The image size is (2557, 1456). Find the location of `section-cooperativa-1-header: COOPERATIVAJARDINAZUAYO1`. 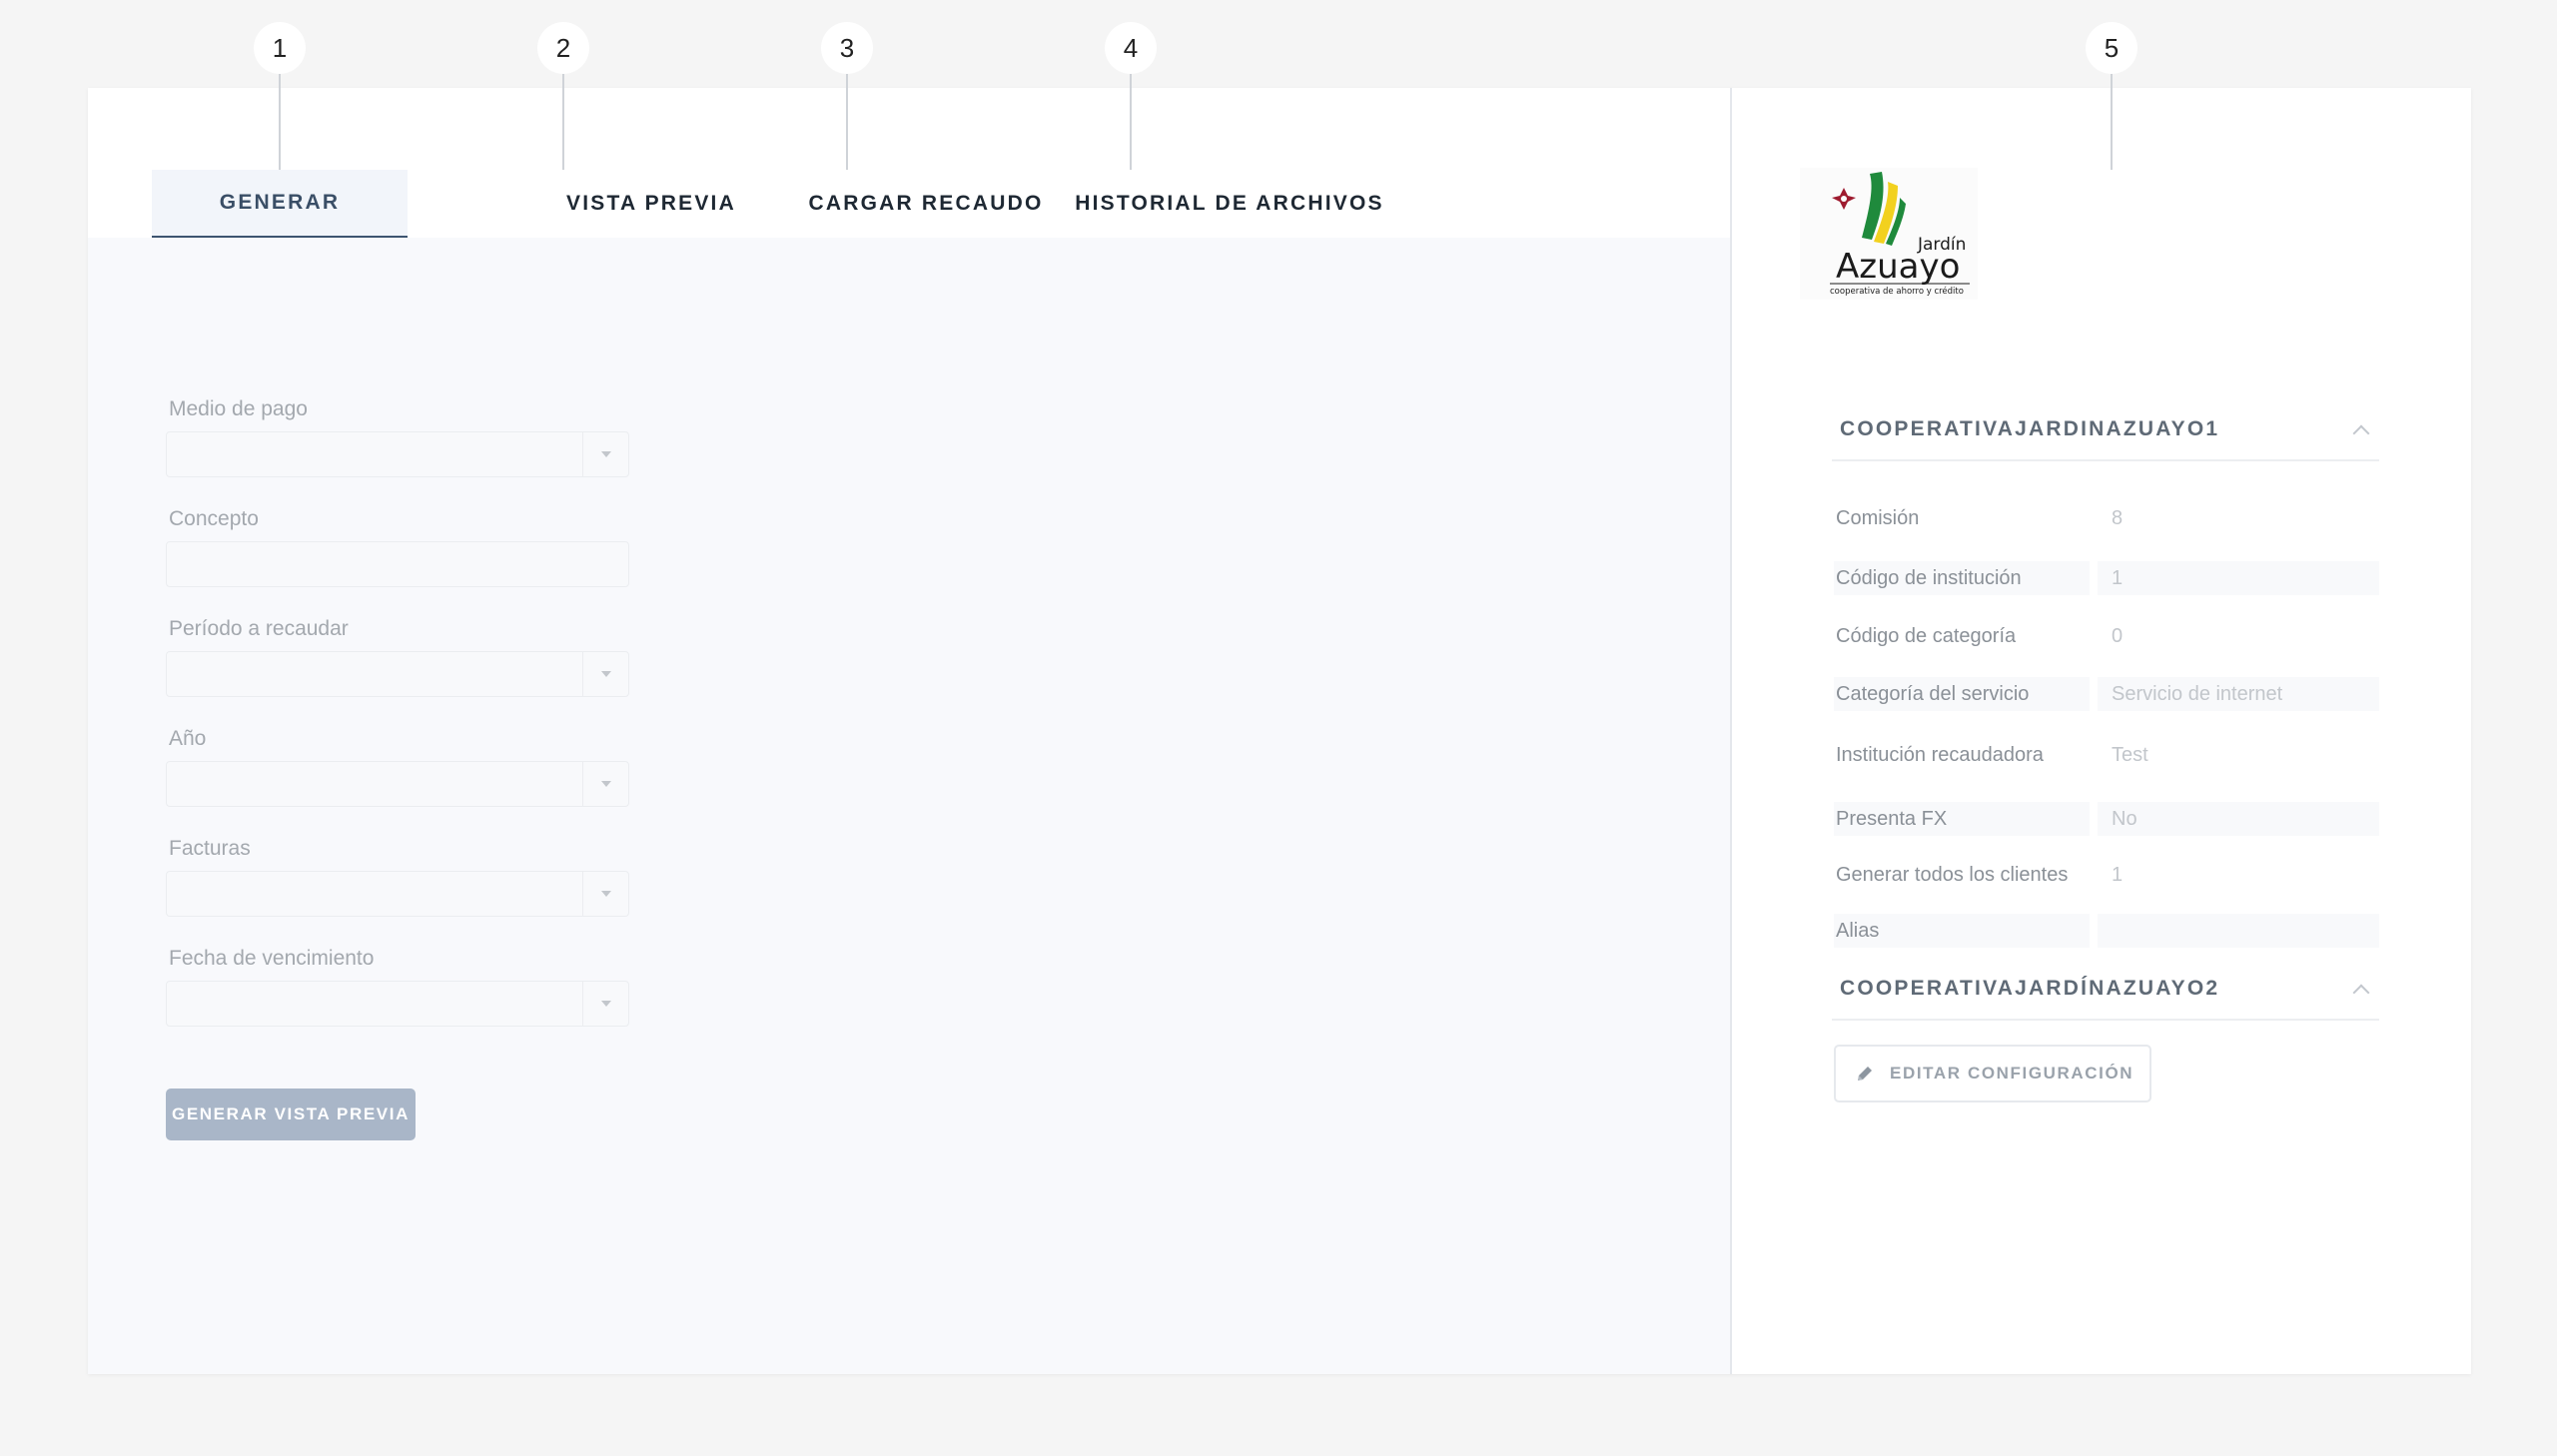

section-cooperativa-1-header: COOPERATIVAJARDINAZUAYO1 is located at coordinates (2105, 430).